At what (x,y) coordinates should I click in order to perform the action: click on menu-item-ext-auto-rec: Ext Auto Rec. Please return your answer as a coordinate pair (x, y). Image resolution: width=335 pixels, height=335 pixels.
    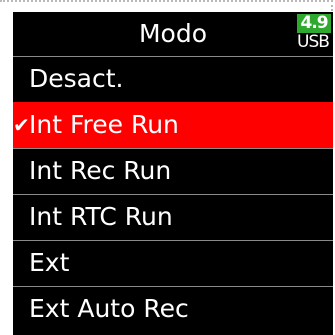
    Looking at the image, I should click on (173, 309).